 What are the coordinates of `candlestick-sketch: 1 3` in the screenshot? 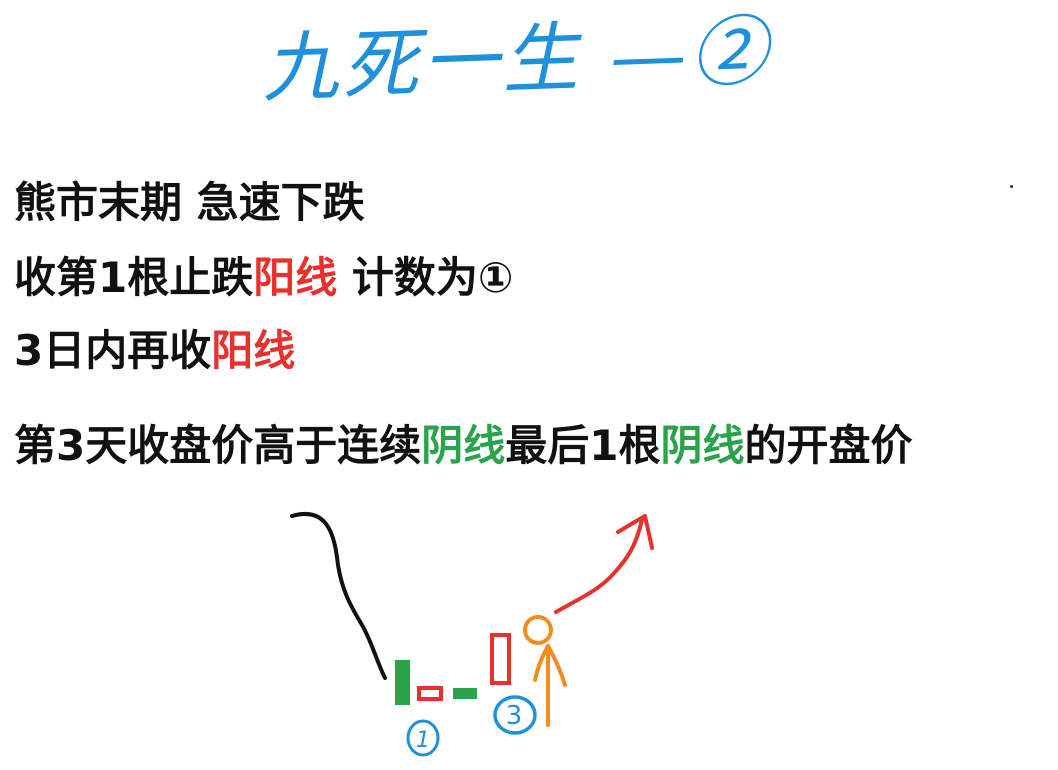 It's located at (472, 634).